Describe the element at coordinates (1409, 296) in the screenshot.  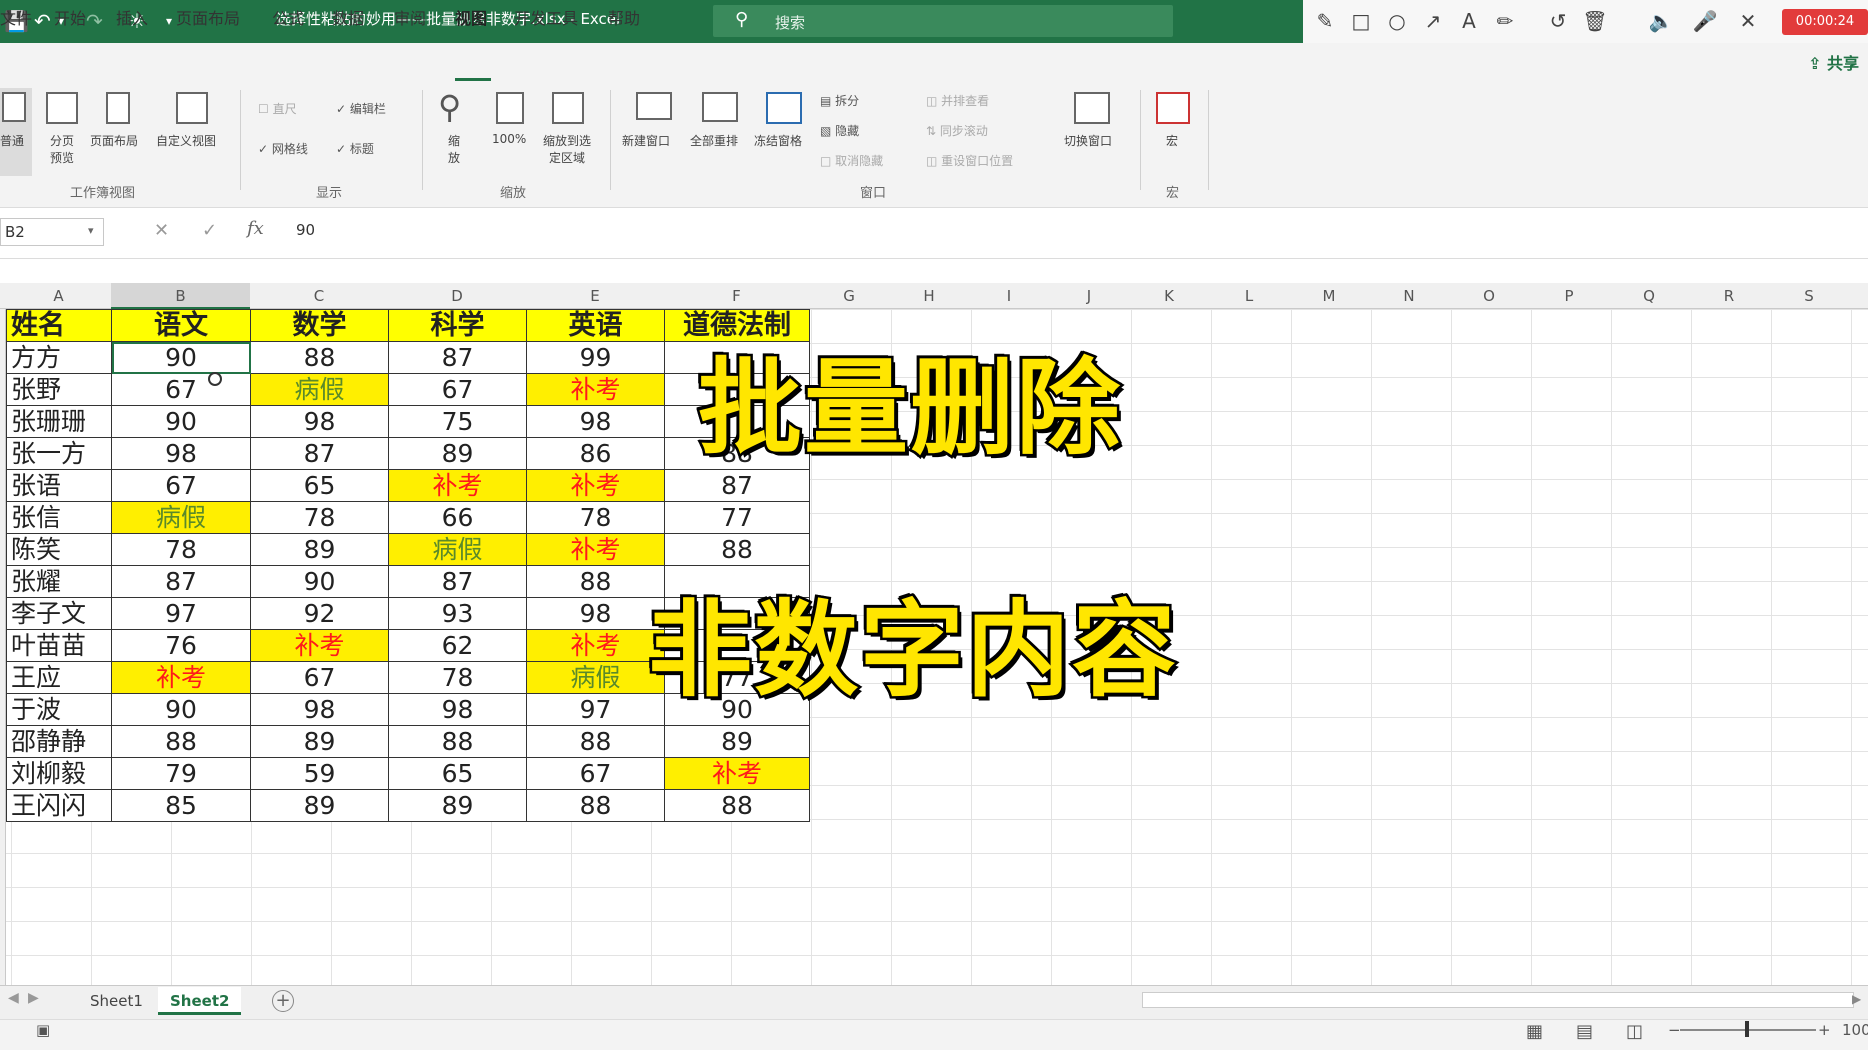
I see `column-header-n: N` at that location.